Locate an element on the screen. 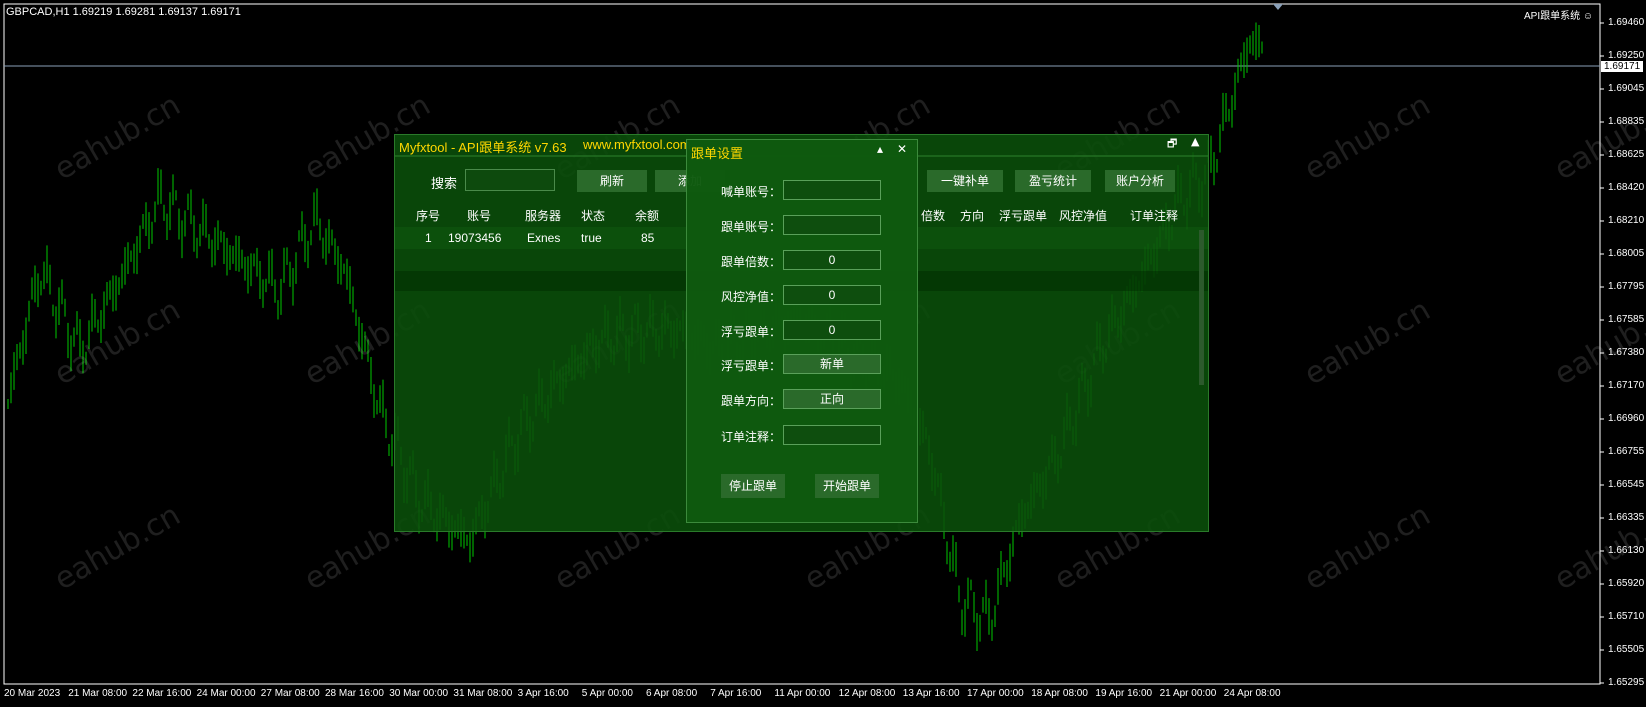 The image size is (1646, 707). time-axis-label: 12 Apr 08:00 is located at coordinates (867, 693).